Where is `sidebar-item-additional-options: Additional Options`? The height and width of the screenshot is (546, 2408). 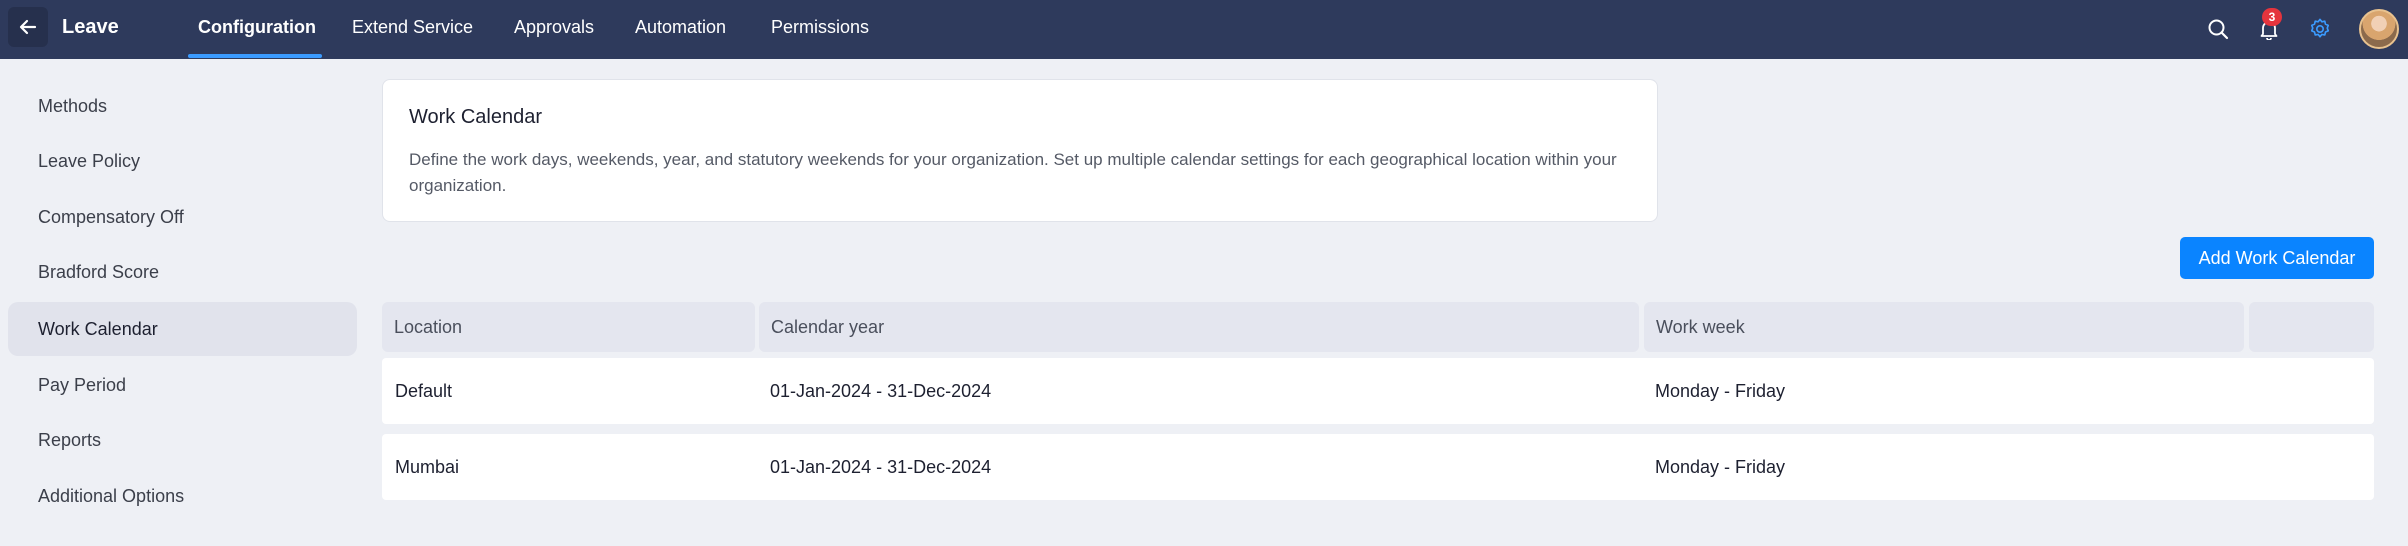
sidebar-item-additional-options: Additional Options is located at coordinates (182, 496).